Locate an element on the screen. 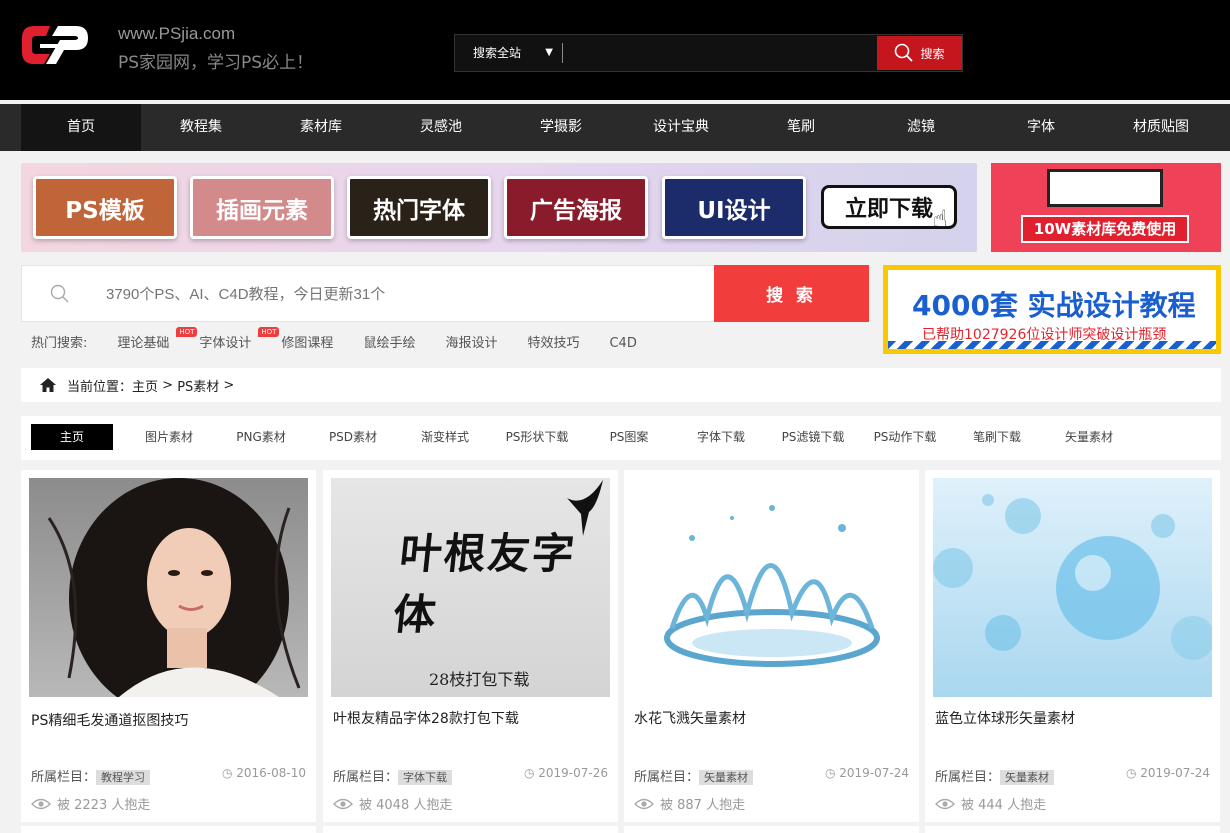 The width and height of the screenshot is (1230, 833). search-scope-select: 搜索全站 ▼ is located at coordinates (509, 53).